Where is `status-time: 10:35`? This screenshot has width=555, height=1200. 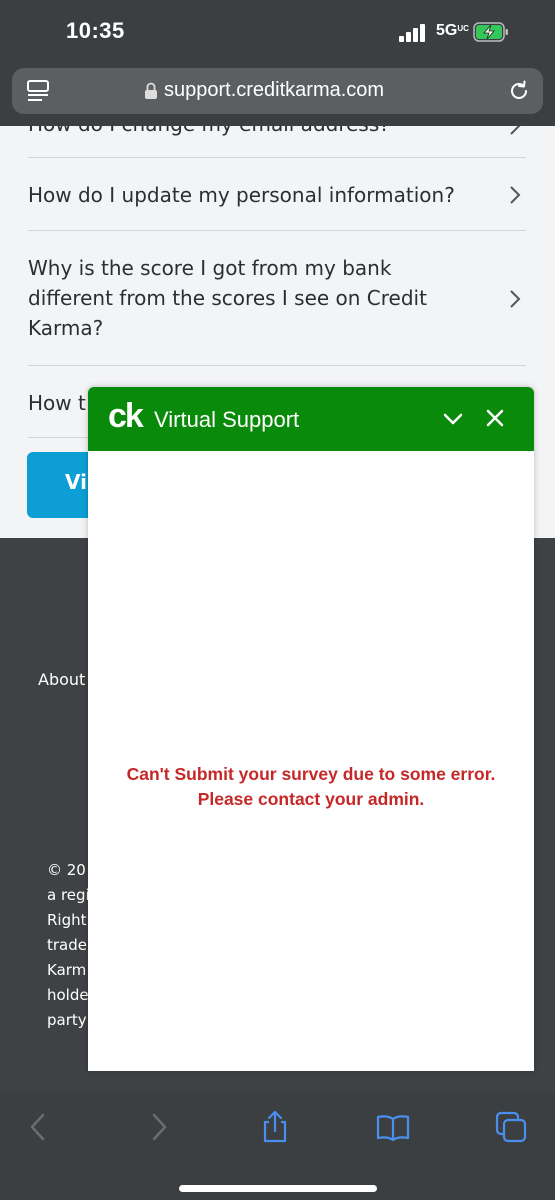
status-time: 10:35 is located at coordinates (95, 30).